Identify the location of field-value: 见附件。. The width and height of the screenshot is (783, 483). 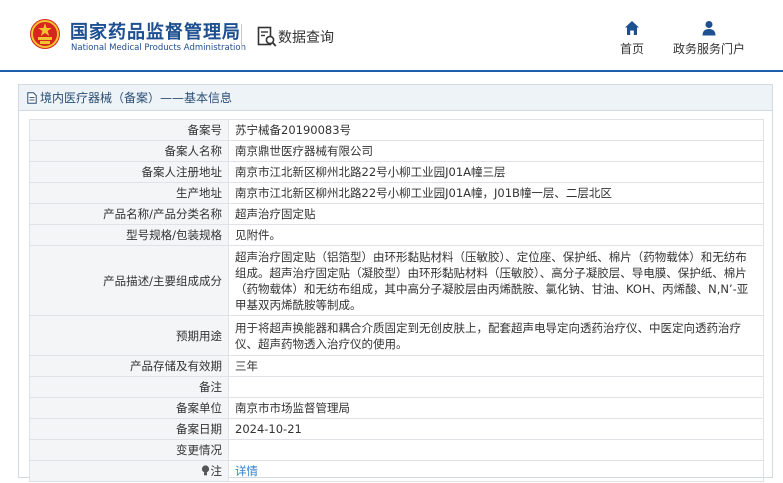
(258, 235).